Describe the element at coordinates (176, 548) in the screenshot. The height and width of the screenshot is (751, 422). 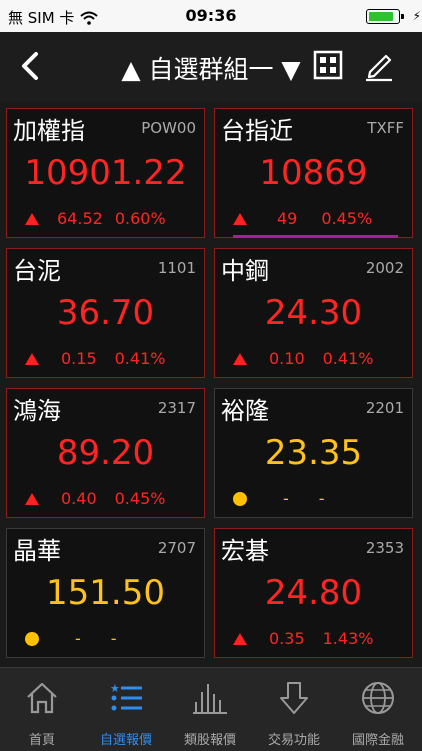
I see `stock-code: 2707` at that location.